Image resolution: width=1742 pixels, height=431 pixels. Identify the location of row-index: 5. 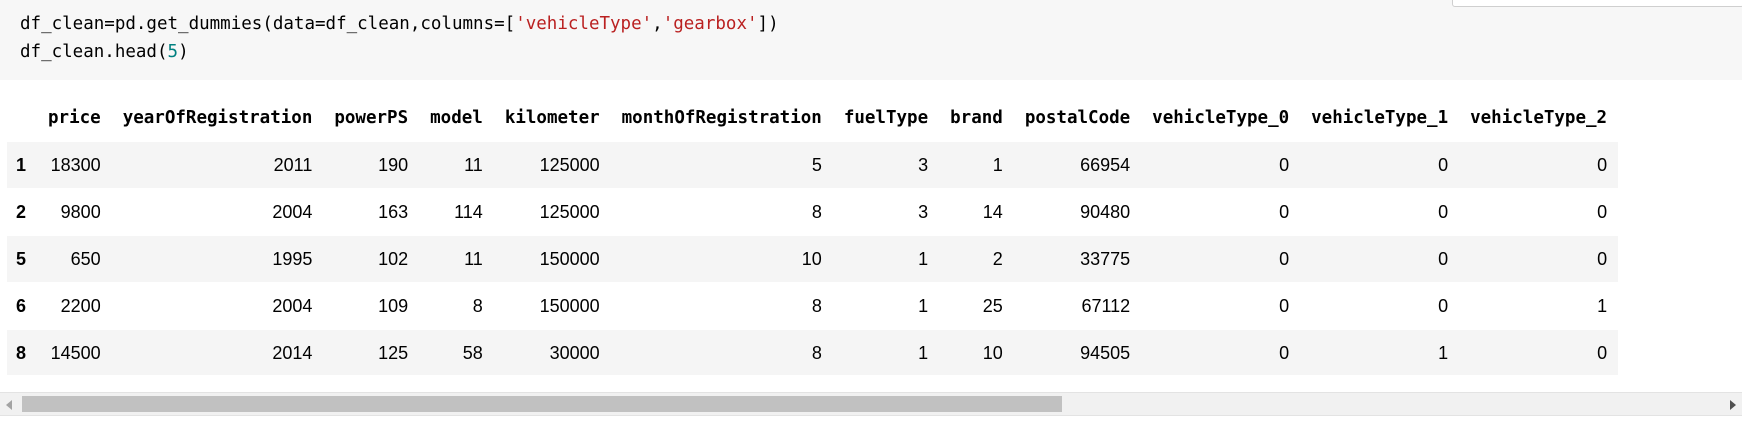
(21, 258).